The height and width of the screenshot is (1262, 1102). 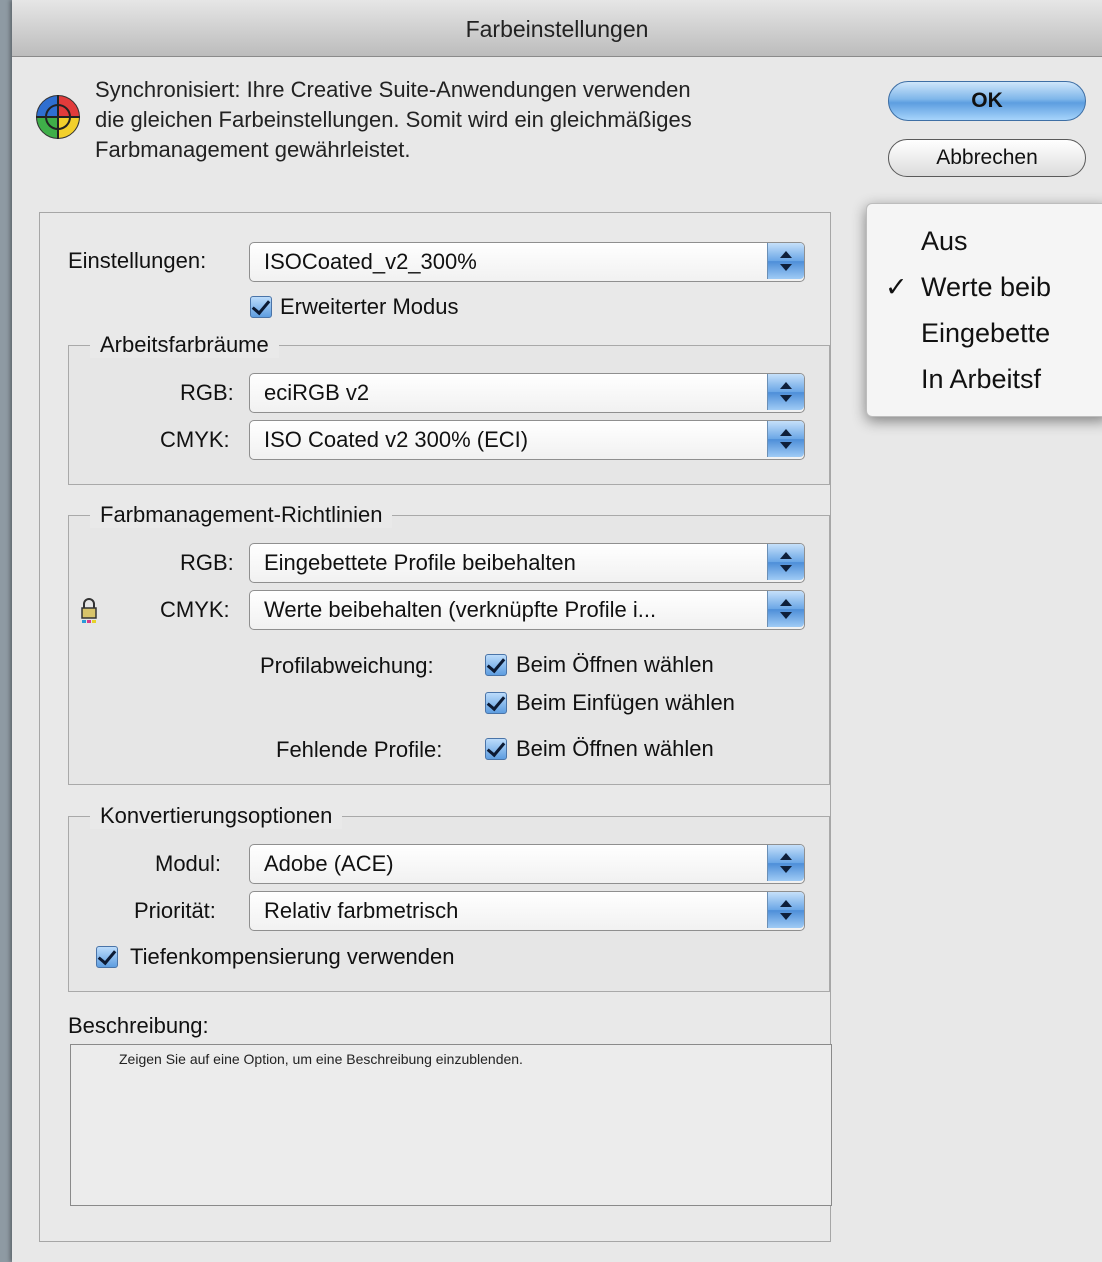 I want to click on black-point-compensation-label: Tiefenkompensierung verwenden, so click(x=292, y=956).